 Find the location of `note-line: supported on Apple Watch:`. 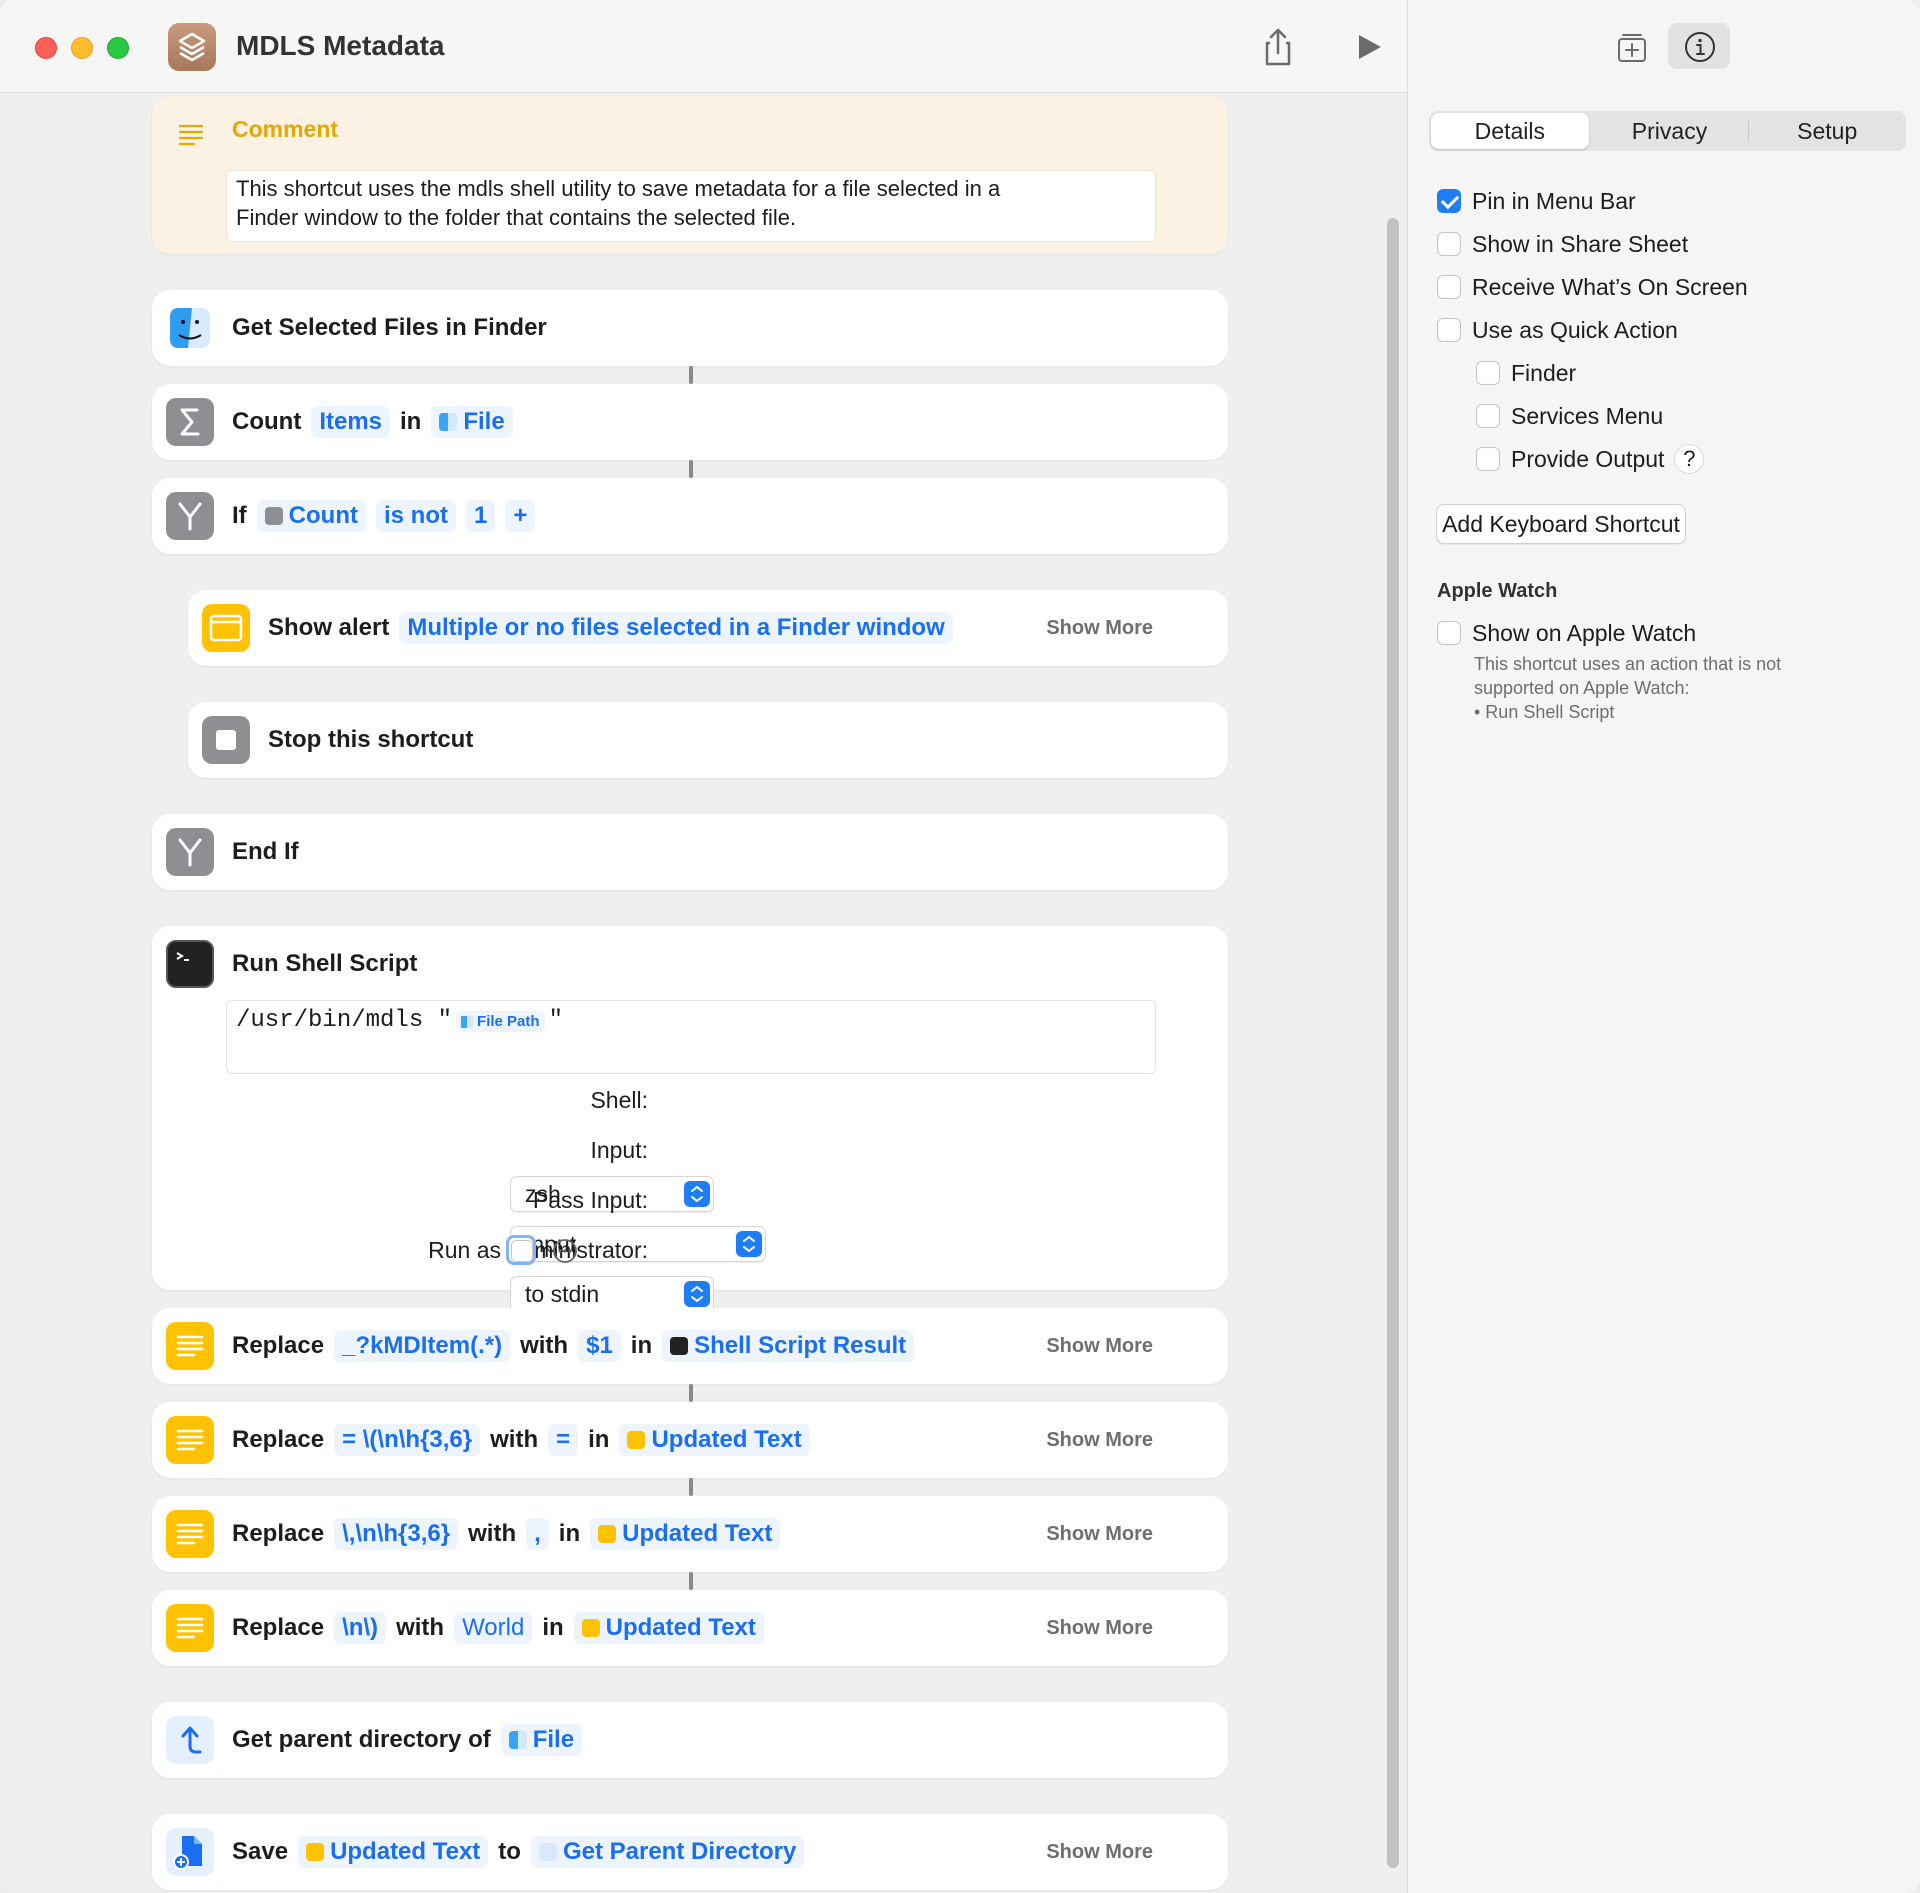

note-line: supported on Apple Watch: is located at coordinates (1582, 688).